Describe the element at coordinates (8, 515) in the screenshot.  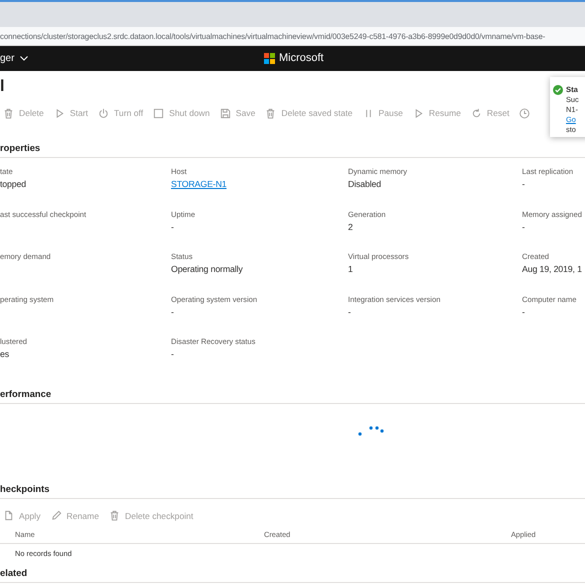
I see `doc-icon` at that location.